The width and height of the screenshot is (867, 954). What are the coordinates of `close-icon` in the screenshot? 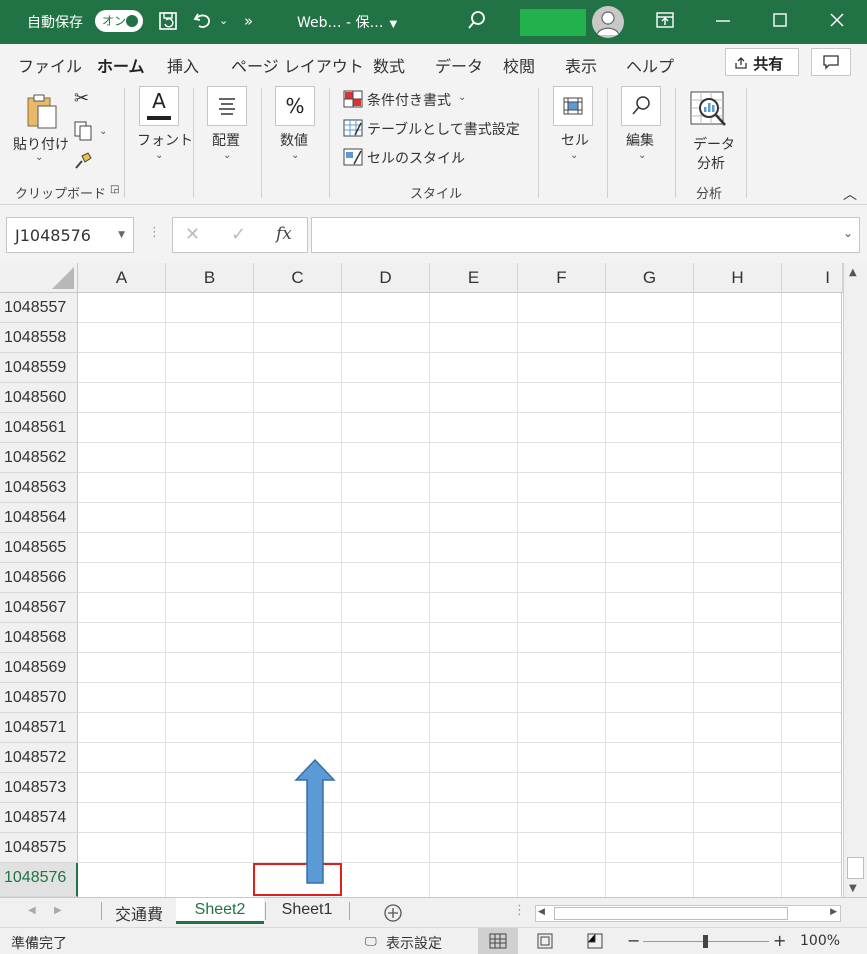 It's located at (837, 20).